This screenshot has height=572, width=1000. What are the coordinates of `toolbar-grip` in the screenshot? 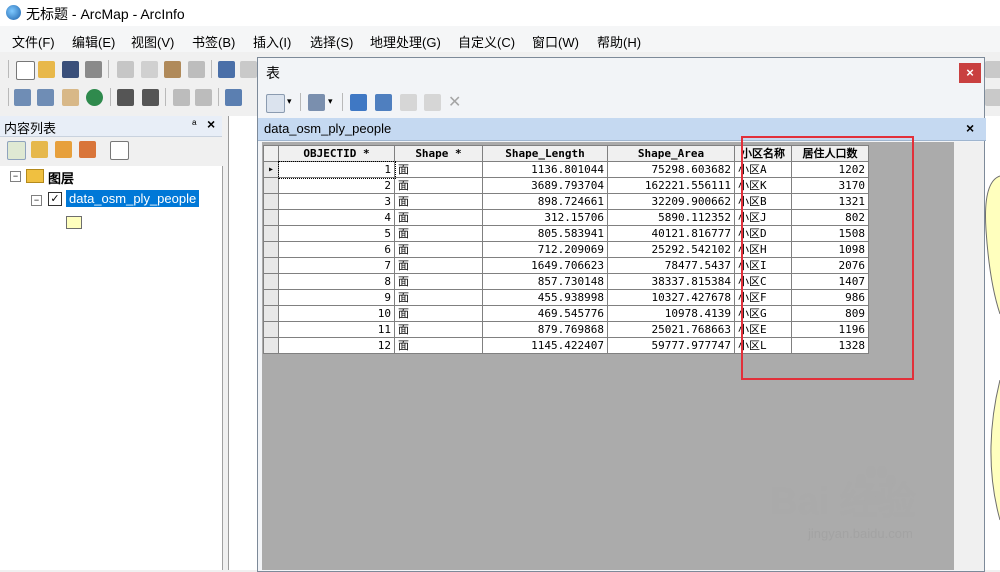 It's located at (8, 69).